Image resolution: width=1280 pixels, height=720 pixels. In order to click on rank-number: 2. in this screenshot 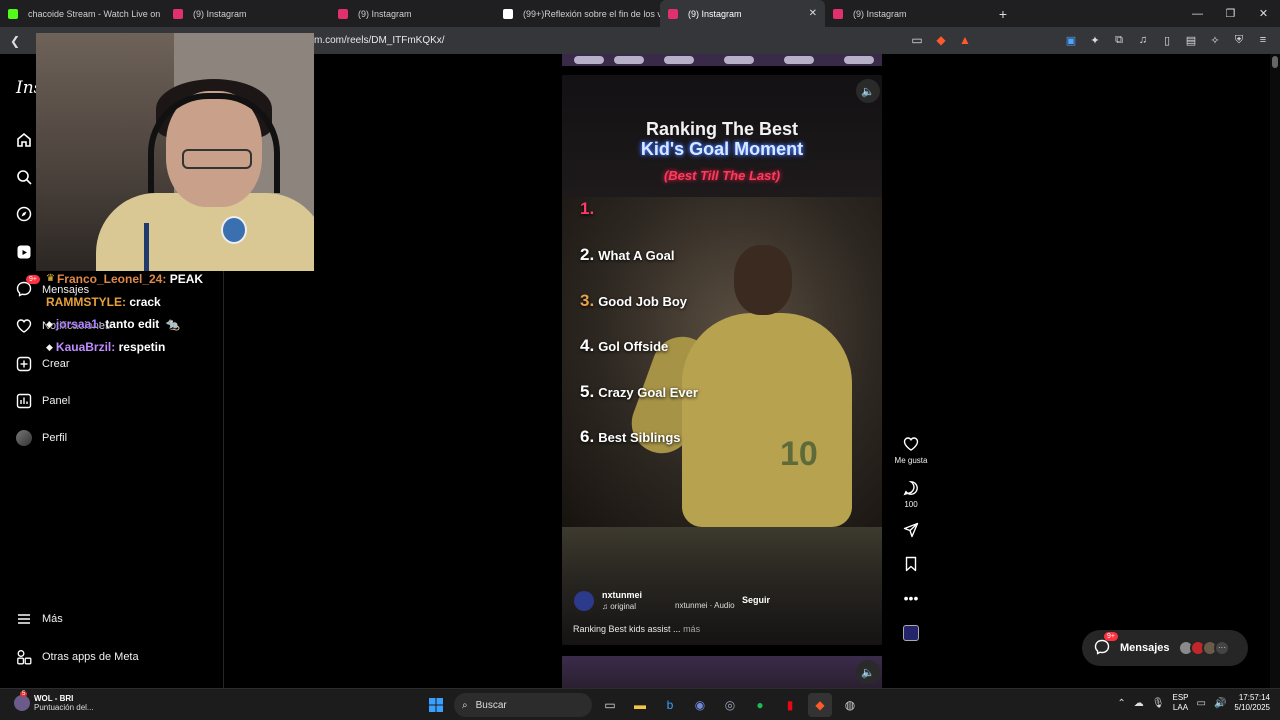, I will do `click(587, 254)`.